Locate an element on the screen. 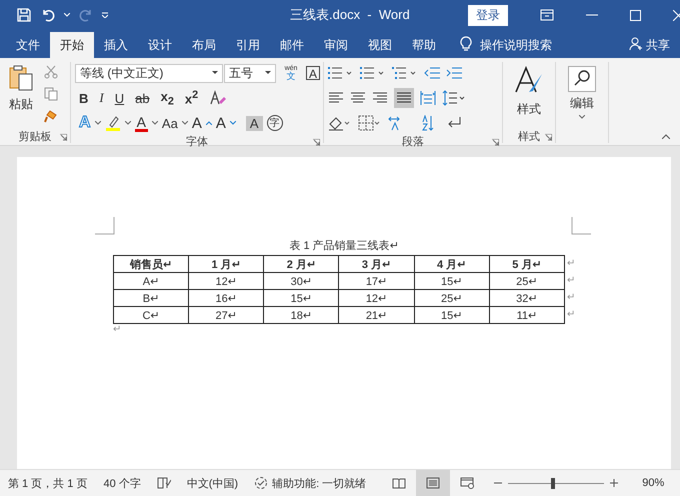 Image resolution: width=680 pixels, height=496 pixels. line-spacing-icon is located at coordinates (454, 98).